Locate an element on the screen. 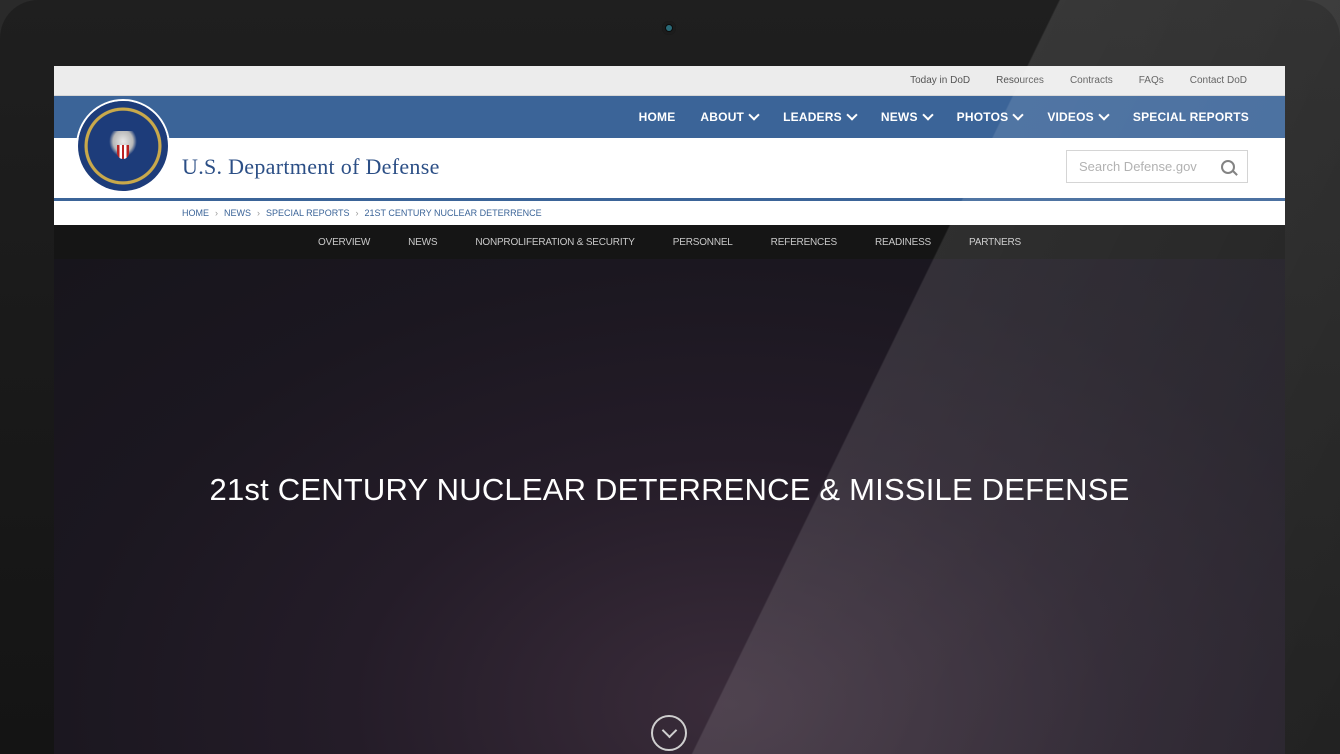 The width and height of the screenshot is (1340, 754). breadcrumb-current: 21ST CENTURY NUCLEAR DETERRENCE is located at coordinates (453, 213).